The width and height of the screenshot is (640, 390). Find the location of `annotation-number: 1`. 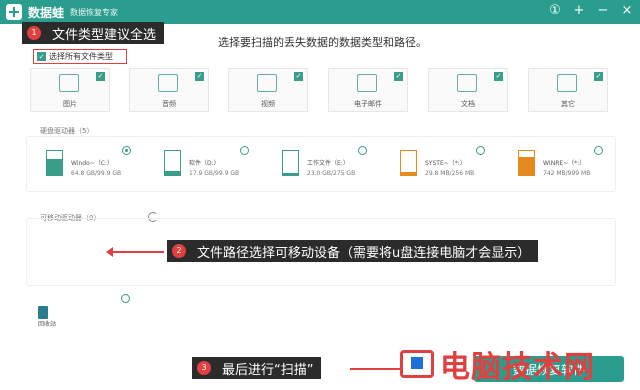

annotation-number: 1 is located at coordinates (34, 33).